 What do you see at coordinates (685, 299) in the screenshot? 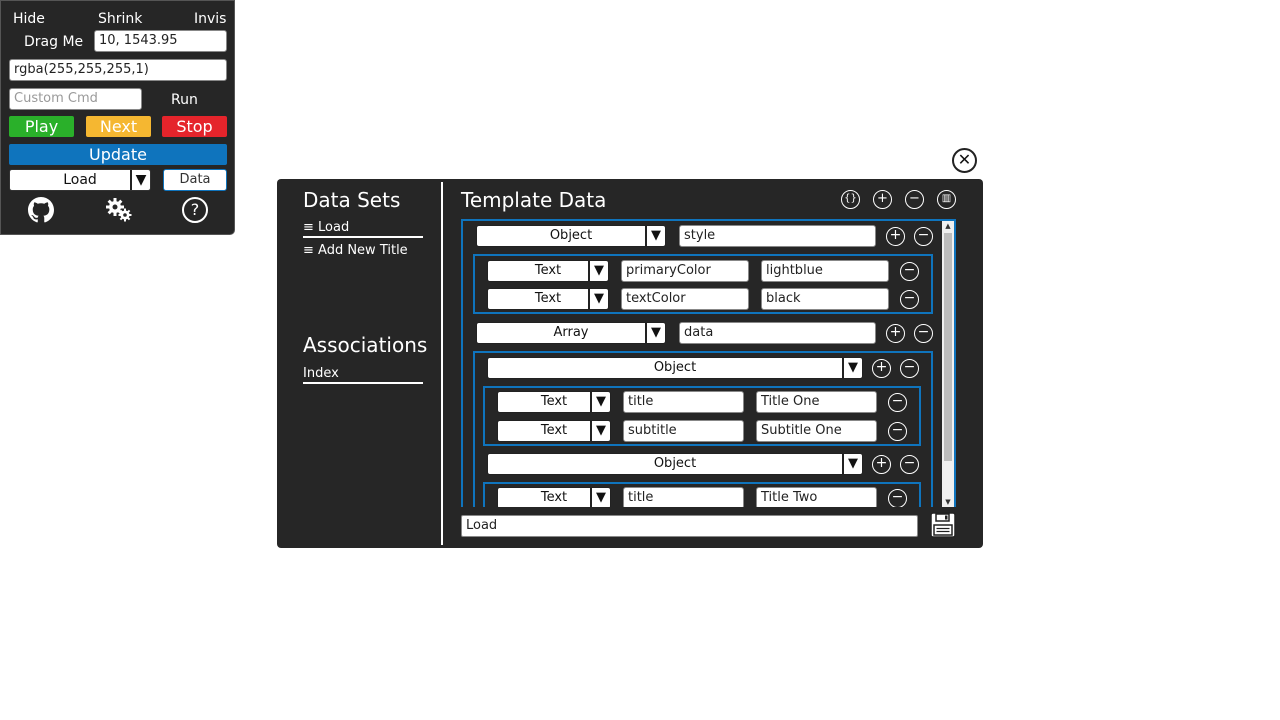
I see `key-input: textColor` at bounding box center [685, 299].